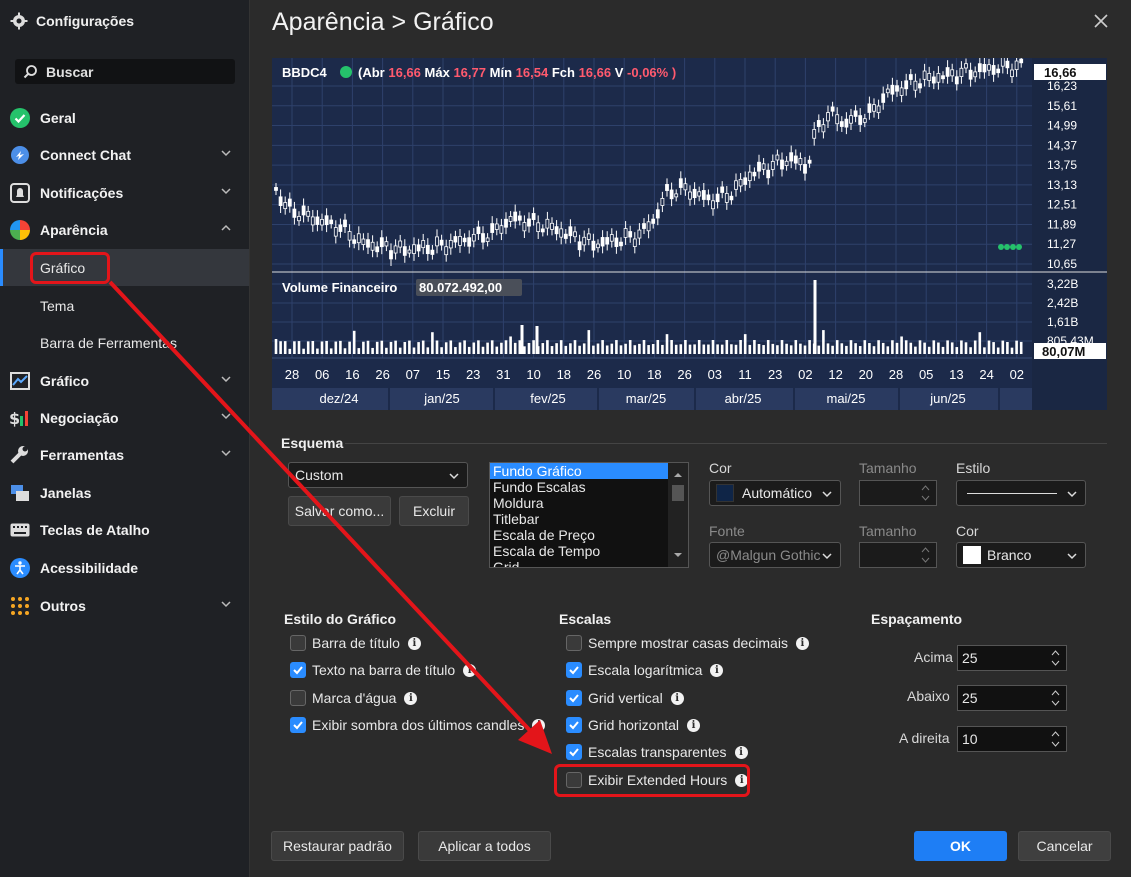  What do you see at coordinates (589, 563) in the screenshot?
I see `list-item: Grid` at bounding box center [589, 563].